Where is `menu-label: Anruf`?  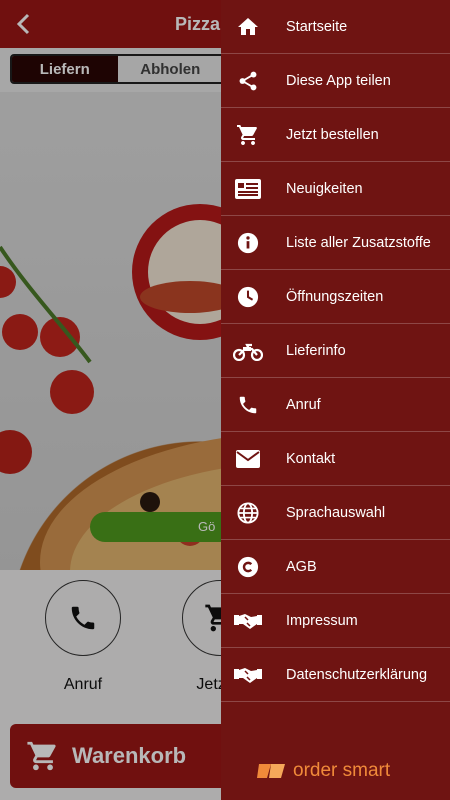
menu-label: Anruf is located at coordinates (303, 404).